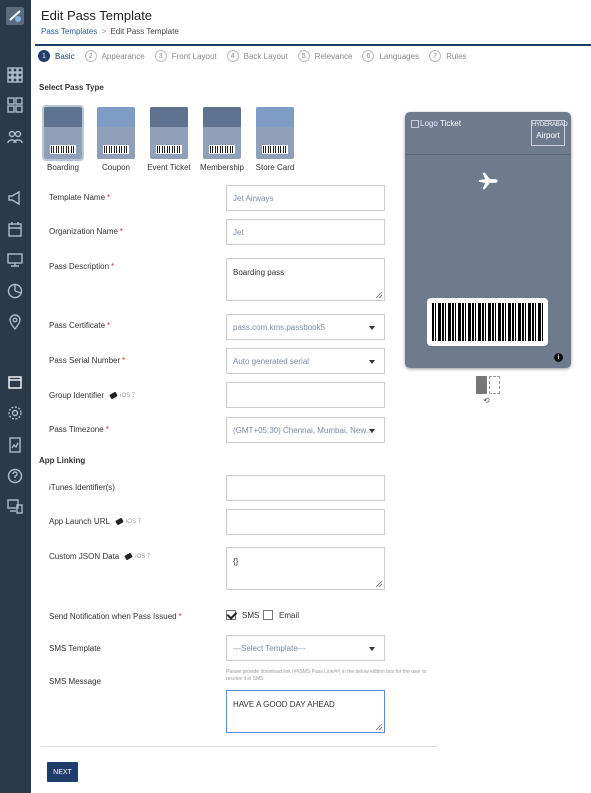 The height and width of the screenshot is (793, 591). I want to click on gear-icon, so click(15, 413).